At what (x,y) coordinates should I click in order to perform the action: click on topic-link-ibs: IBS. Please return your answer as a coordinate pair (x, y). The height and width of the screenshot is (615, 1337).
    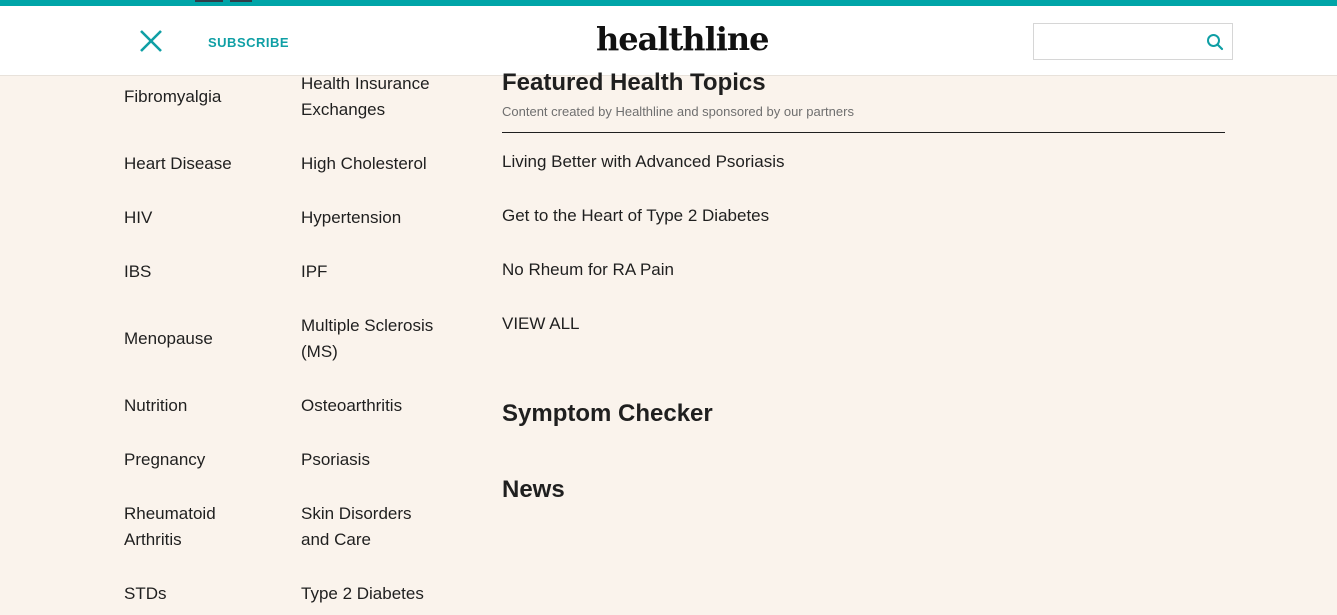
    Looking at the image, I should click on (199, 272).